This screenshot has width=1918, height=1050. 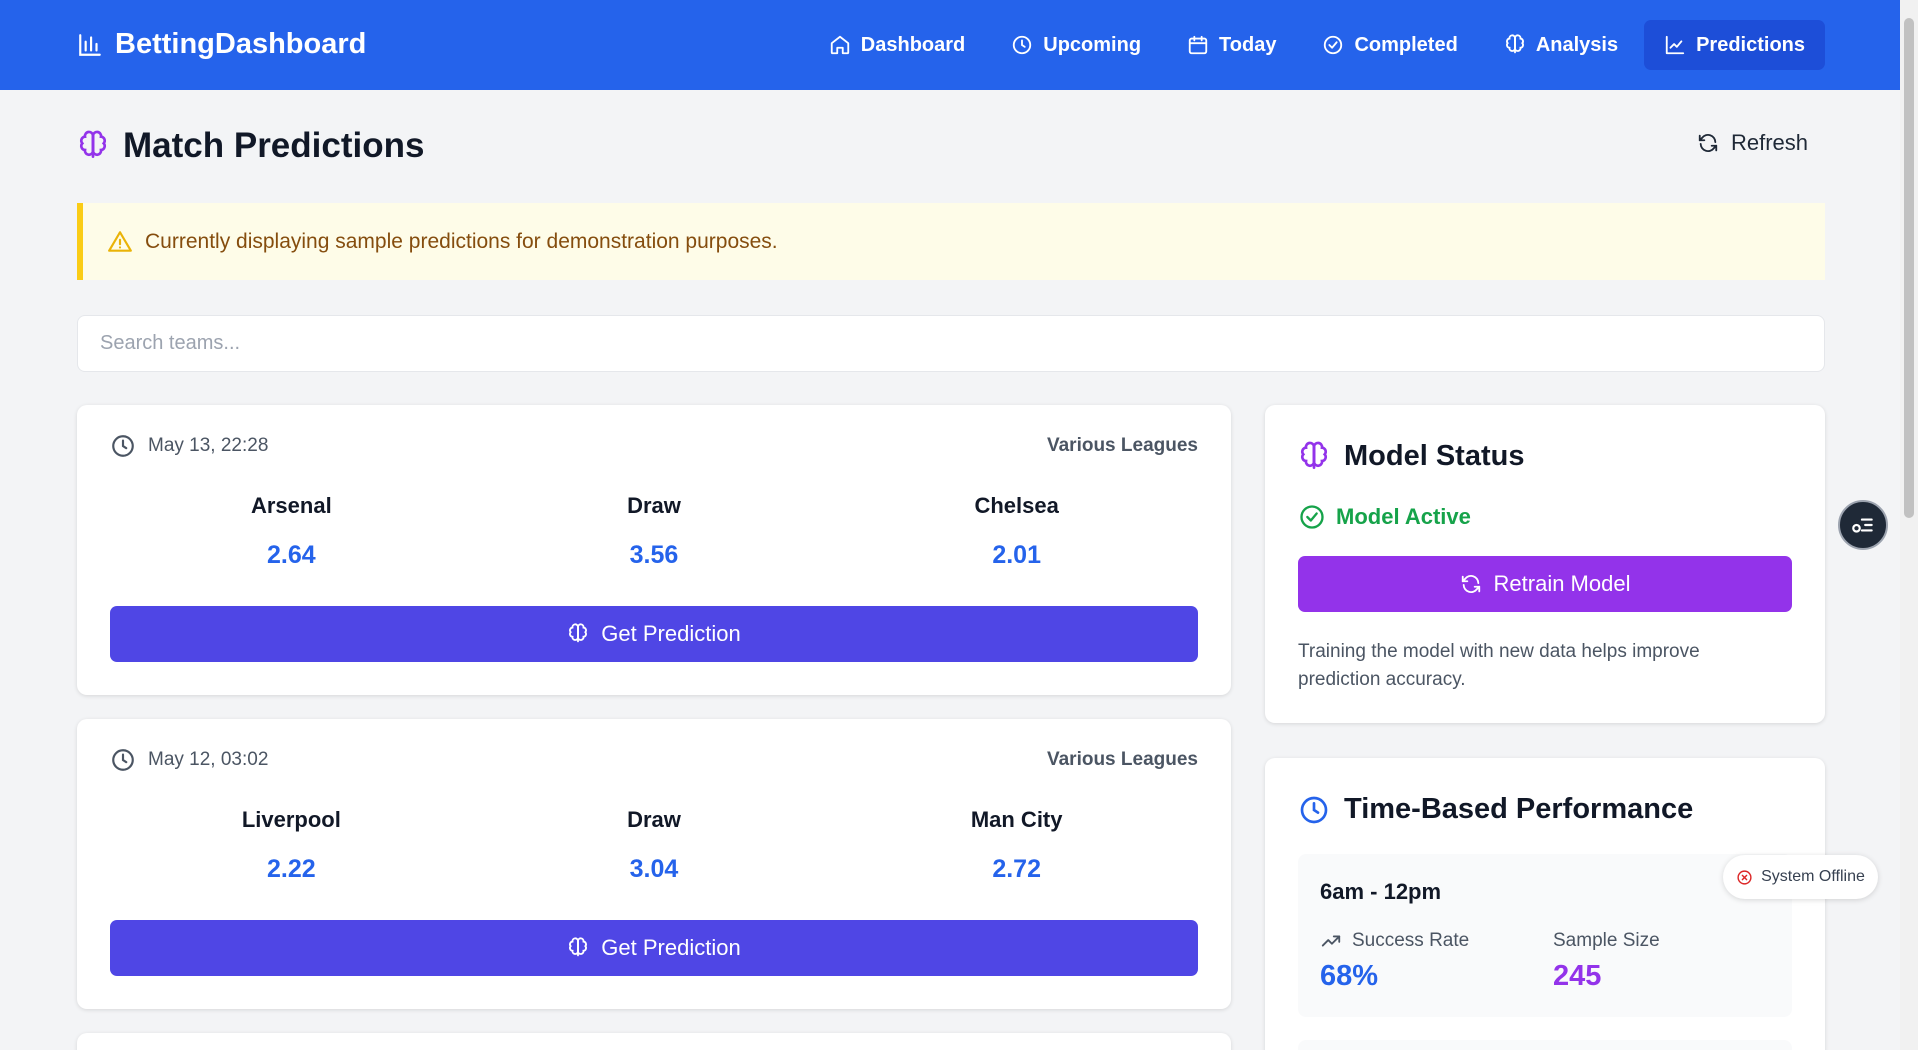 What do you see at coordinates (654, 869) in the screenshot?
I see `draw-odds: 3.04` at bounding box center [654, 869].